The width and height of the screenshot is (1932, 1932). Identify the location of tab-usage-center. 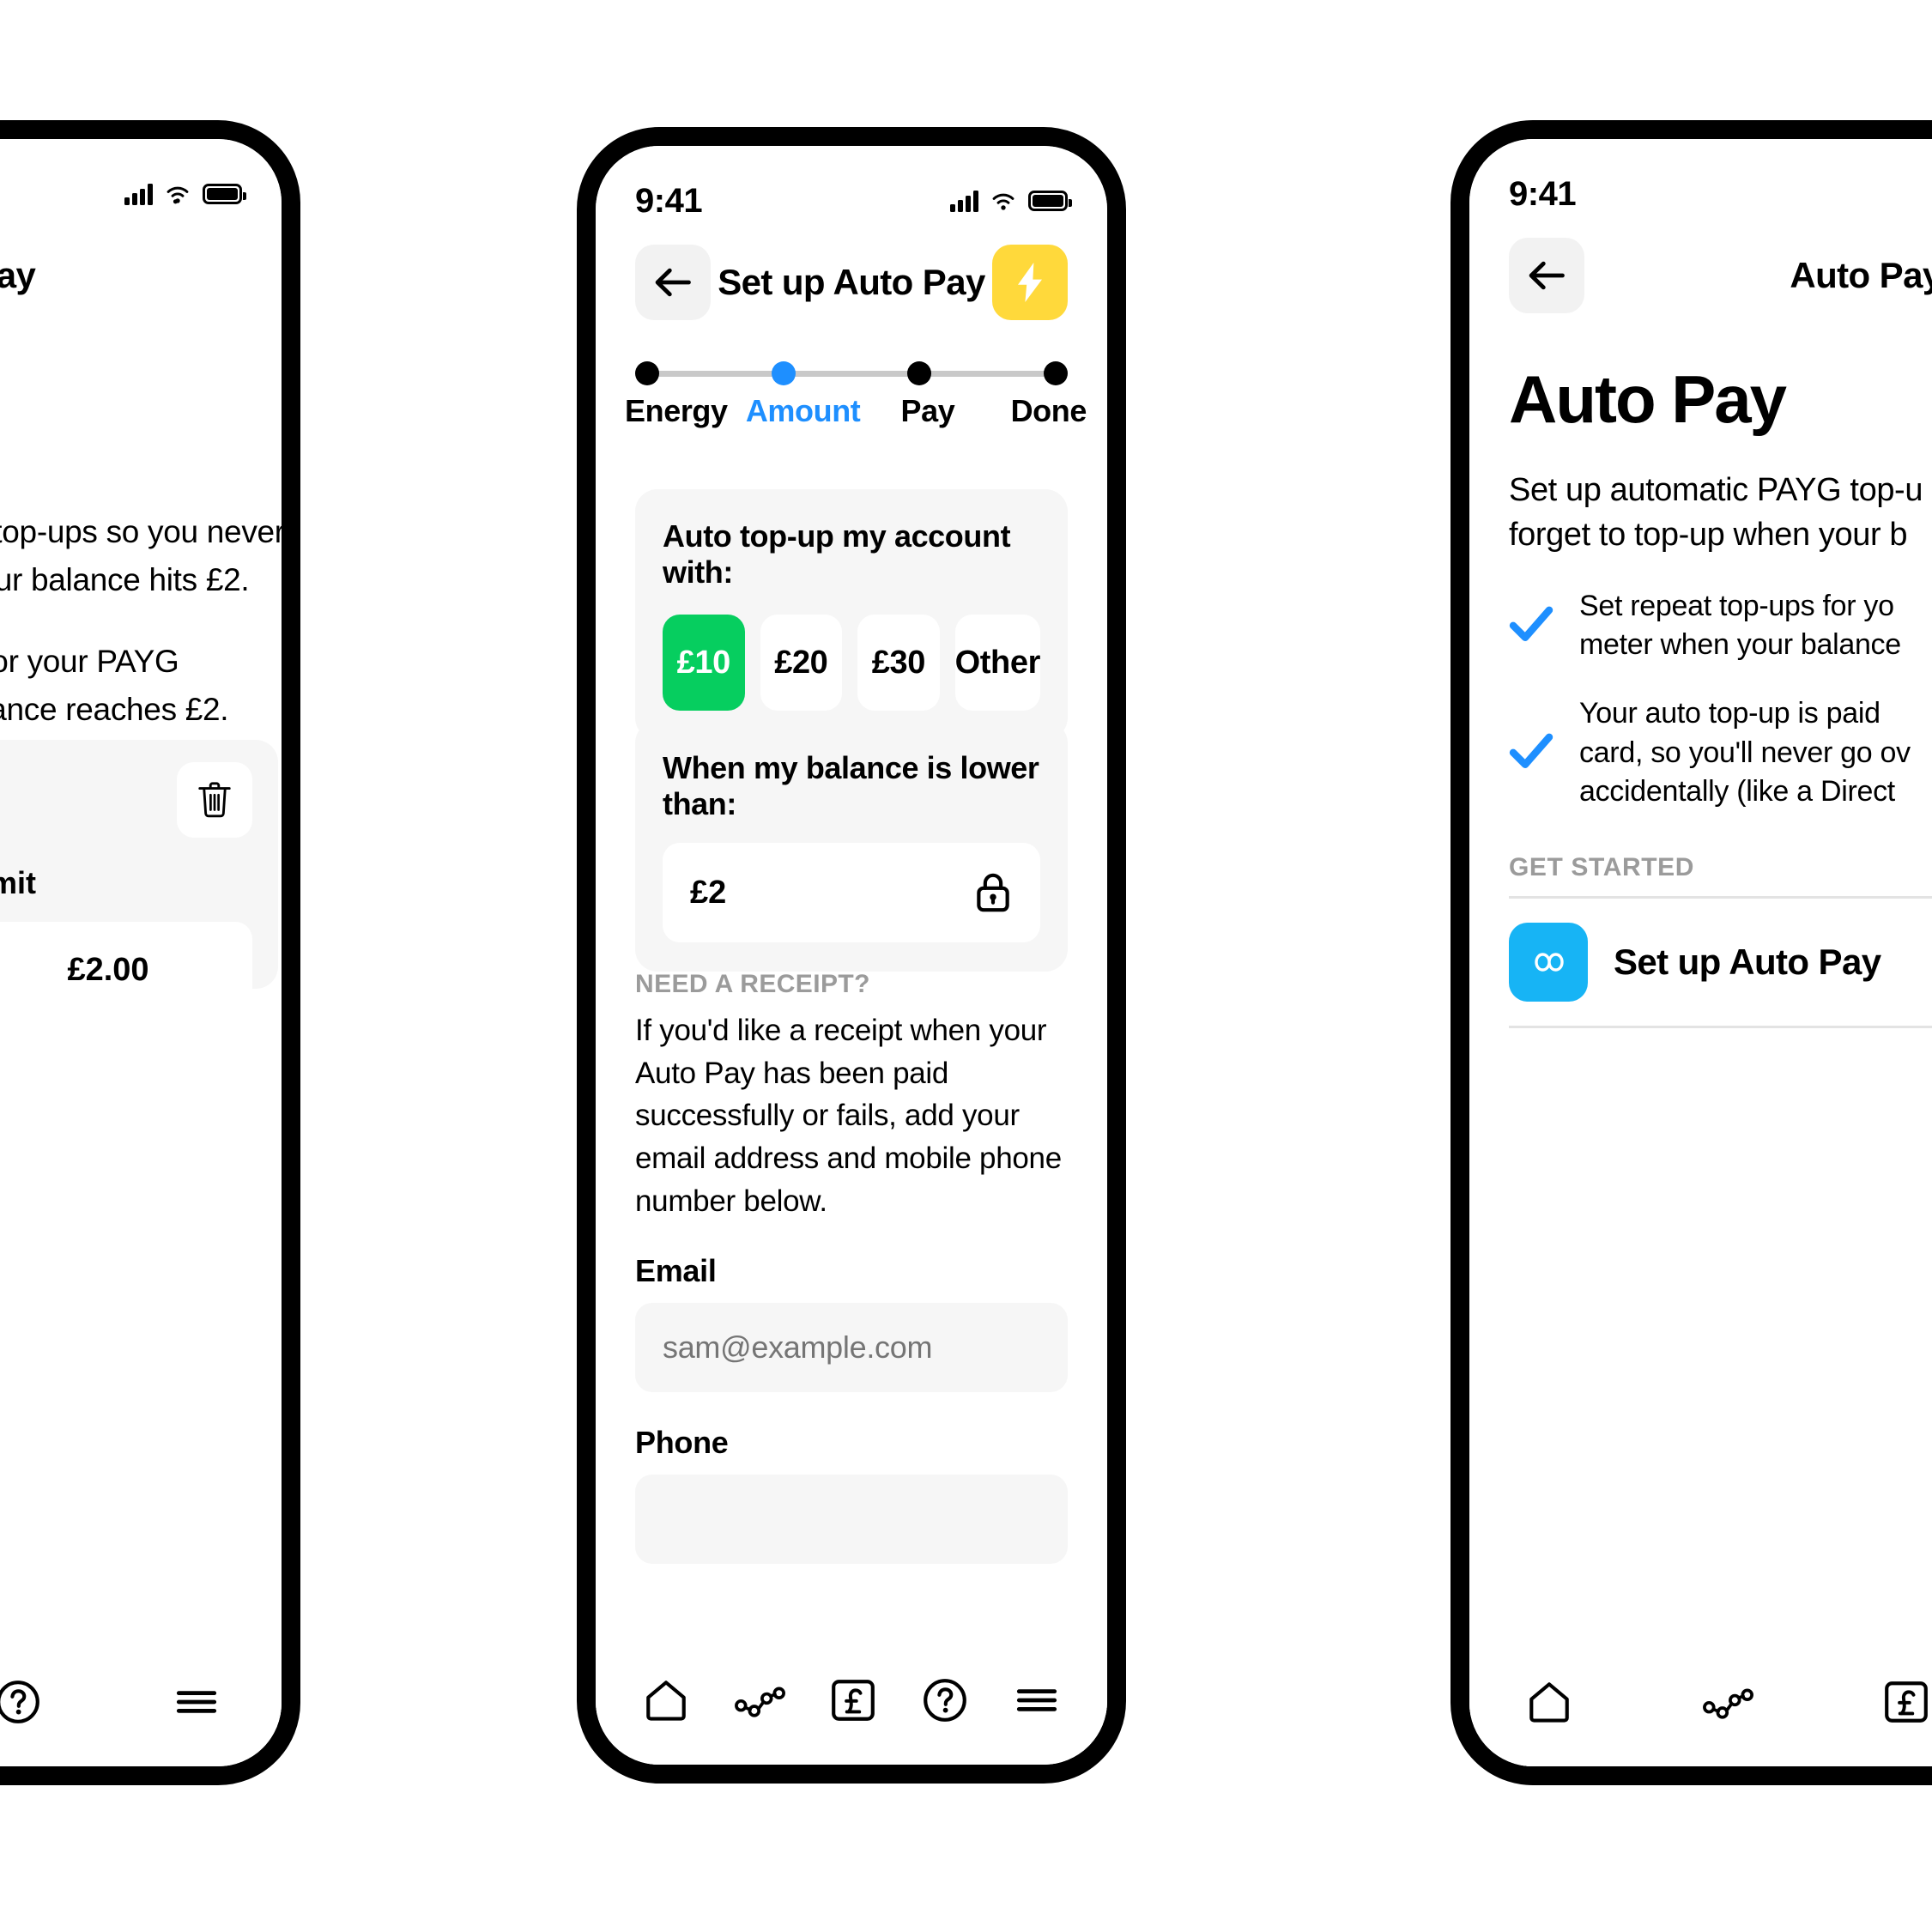
(760, 1700).